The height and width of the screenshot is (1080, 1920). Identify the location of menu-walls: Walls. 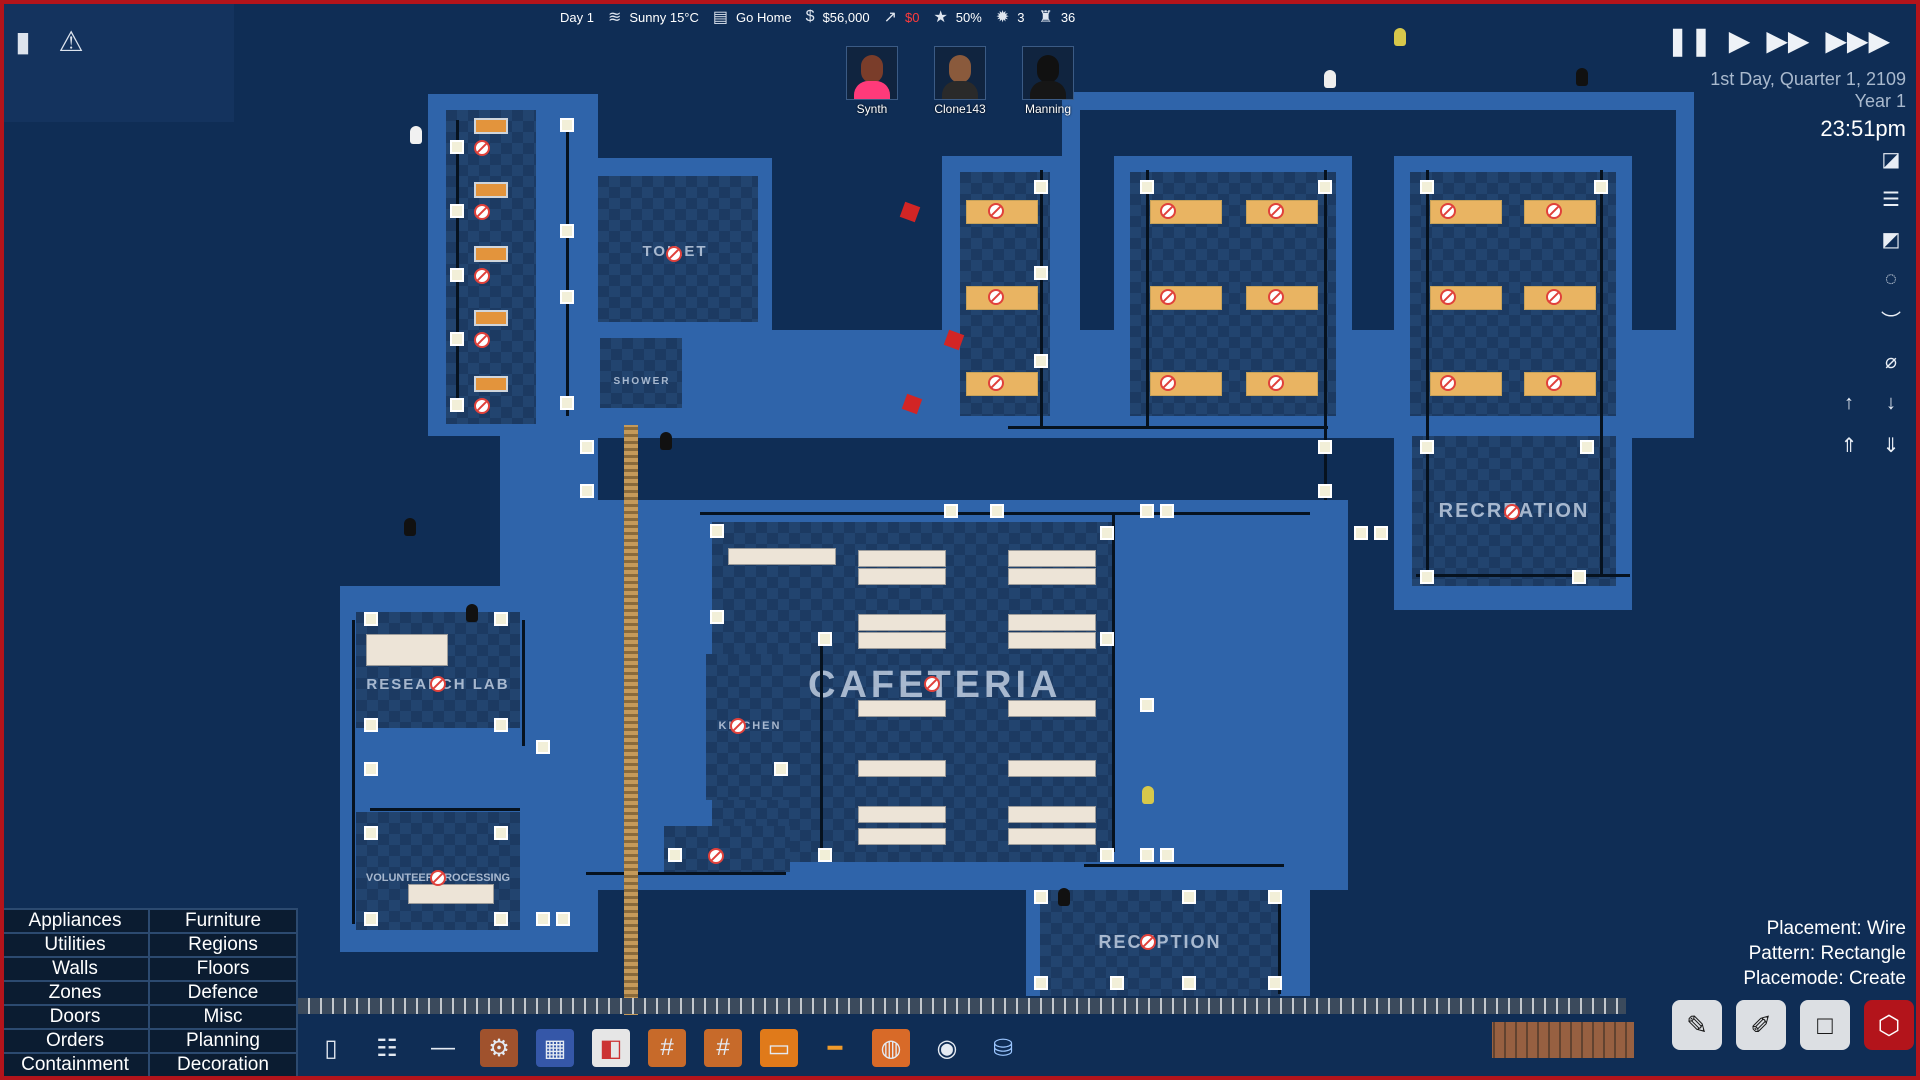
(75, 969).